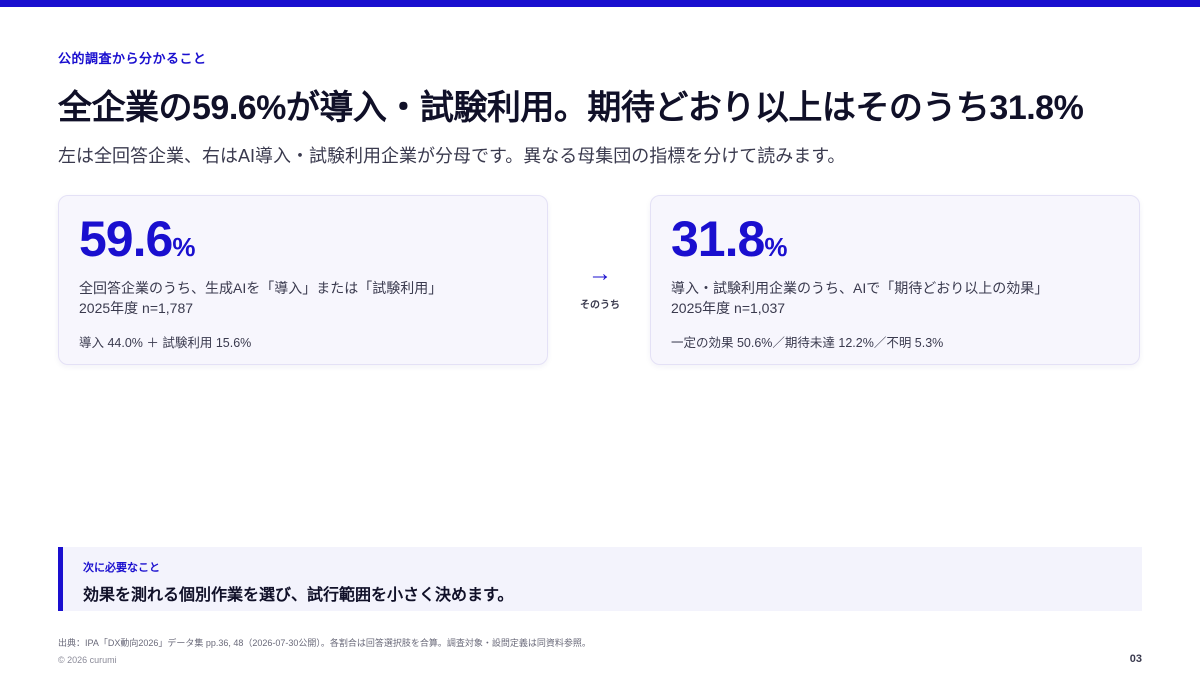 This screenshot has width=1200, height=674. I want to click on callout-label: 次に必要なこと, so click(121, 568).